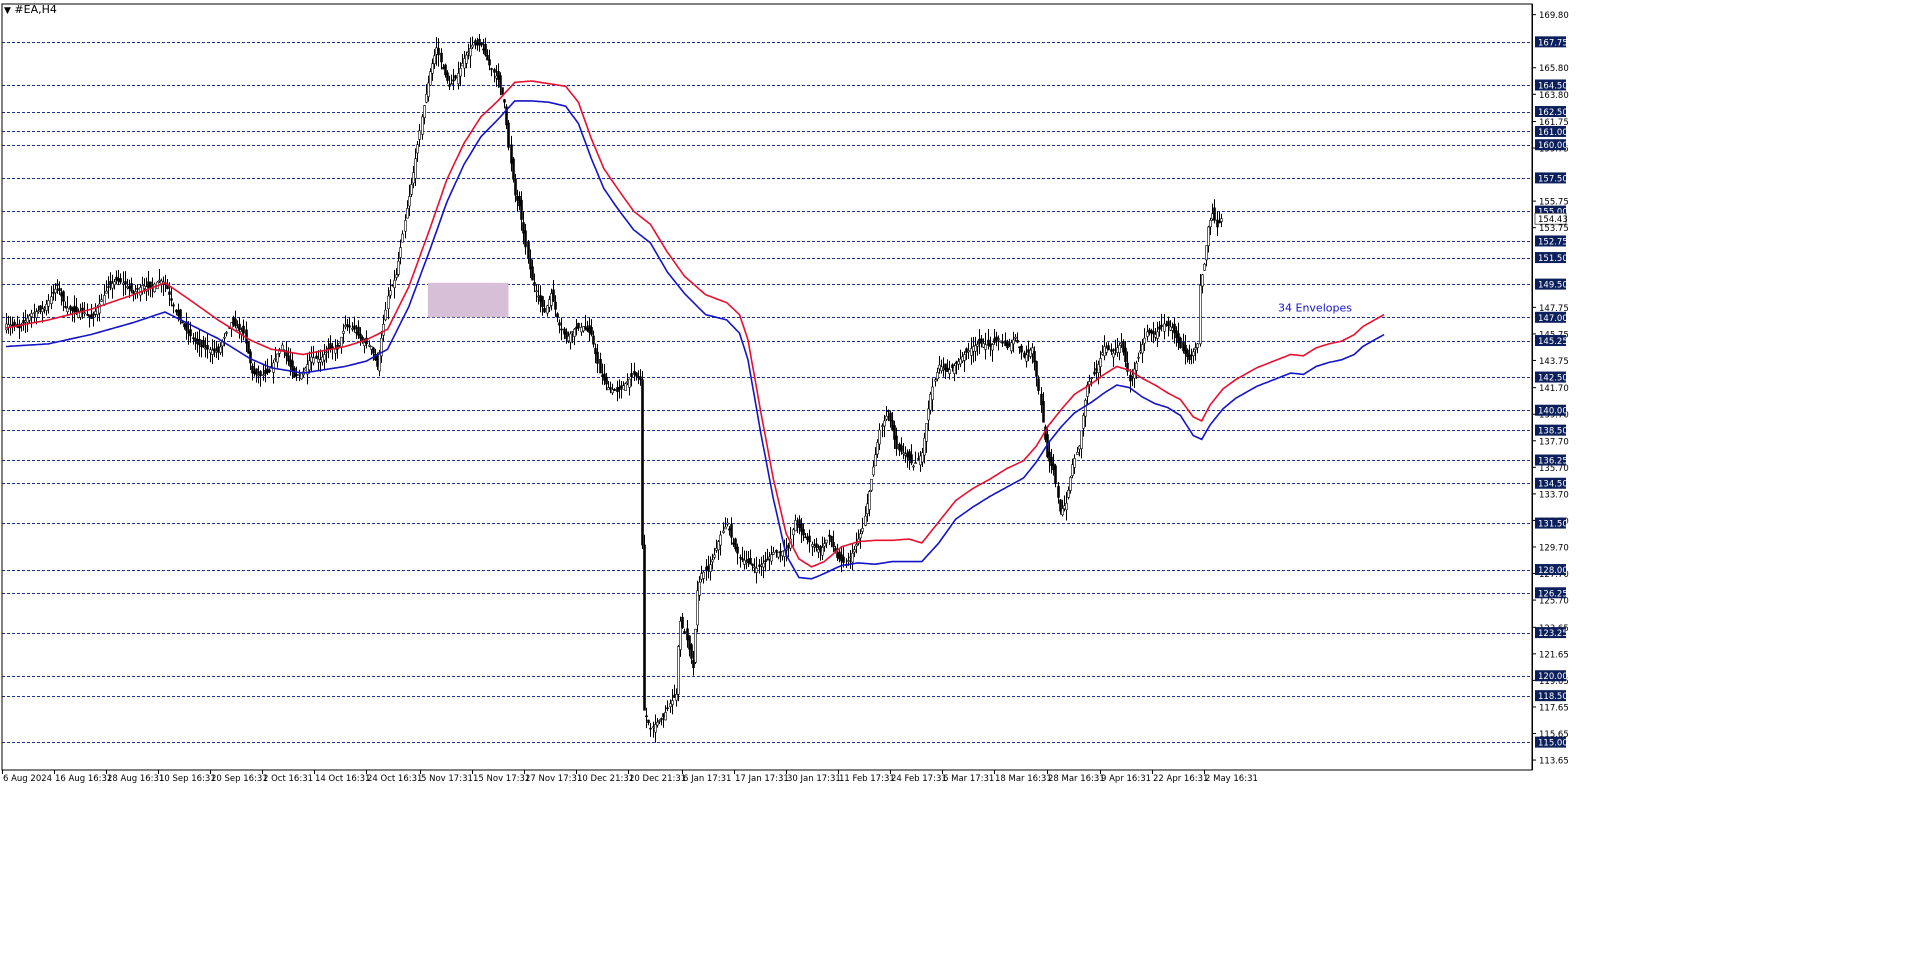 This screenshot has height=967, width=1916. Describe the element at coordinates (1554, 16) in the screenshot. I see `price-tick-label: 169.80` at that location.